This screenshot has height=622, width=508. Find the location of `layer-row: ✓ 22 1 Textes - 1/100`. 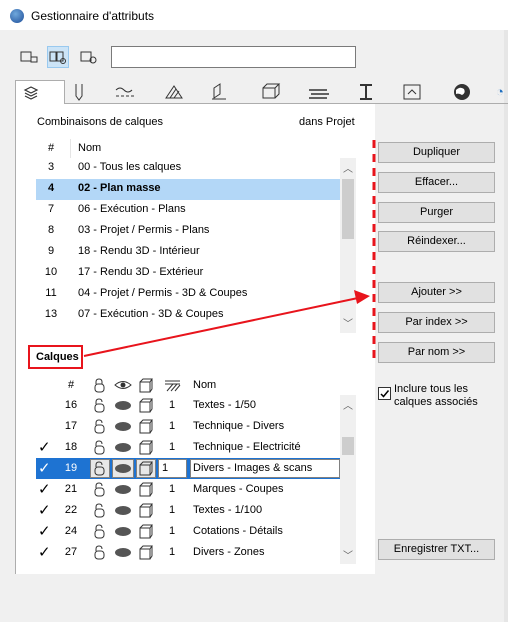

layer-row: ✓ 22 1 Textes - 1/100 is located at coordinates (188, 510).